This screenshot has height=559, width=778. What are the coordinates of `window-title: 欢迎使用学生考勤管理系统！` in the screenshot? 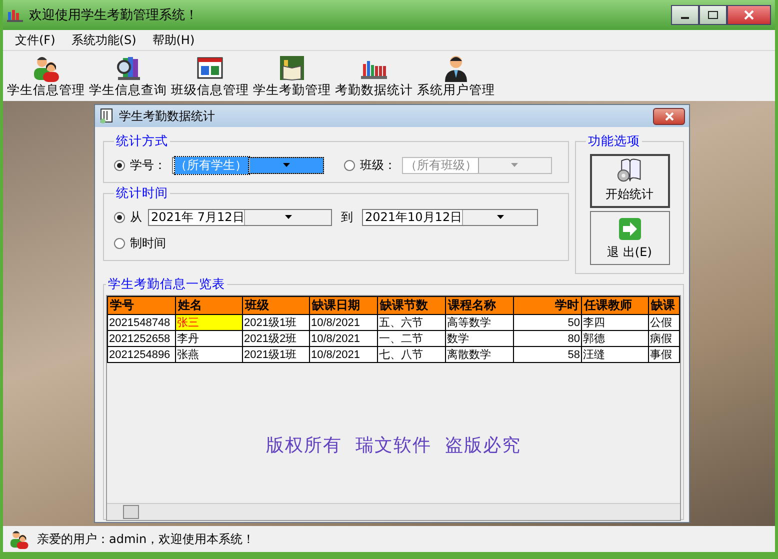 It's located at (113, 15).